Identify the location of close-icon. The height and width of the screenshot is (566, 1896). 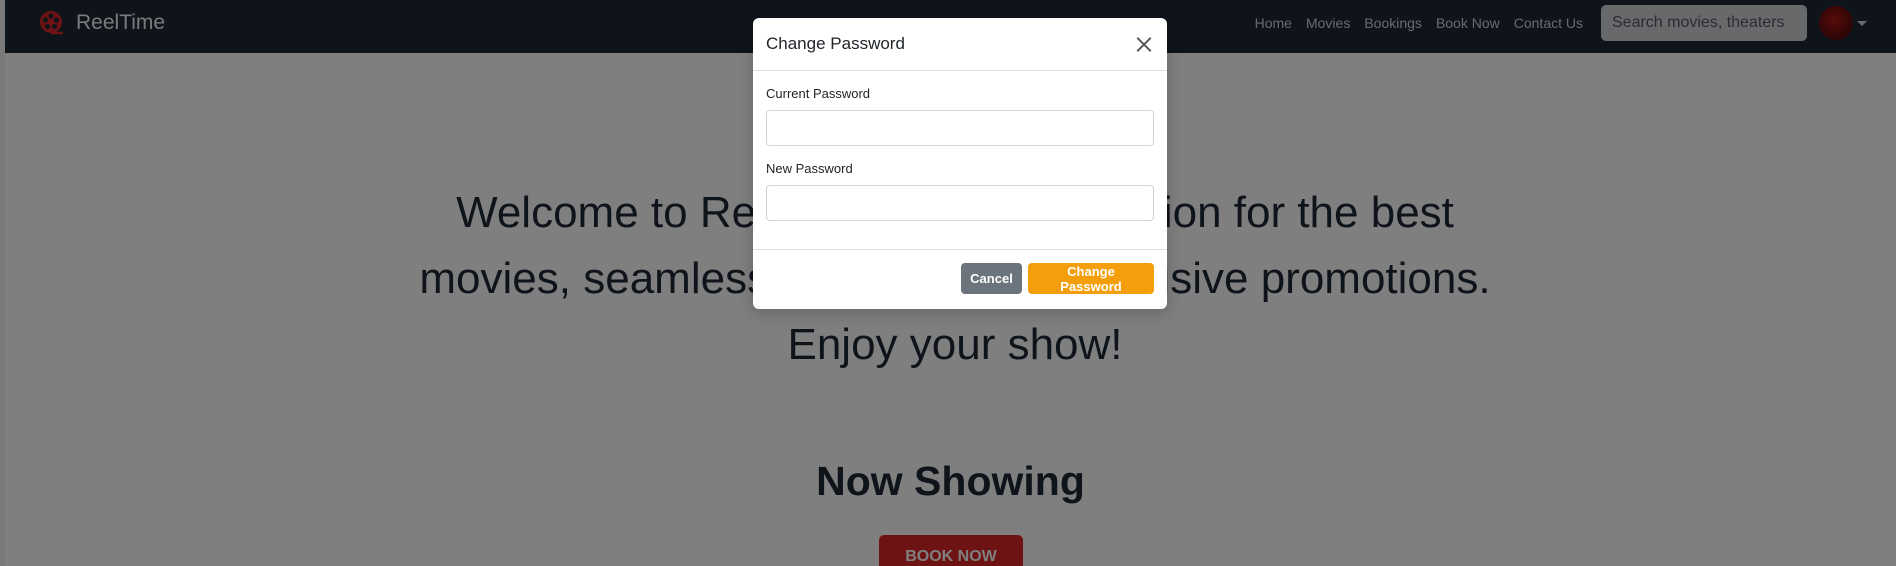
(1144, 44).